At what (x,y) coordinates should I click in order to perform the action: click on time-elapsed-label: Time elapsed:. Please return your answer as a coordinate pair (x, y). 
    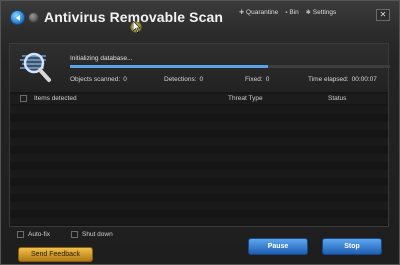
    Looking at the image, I should click on (328, 79).